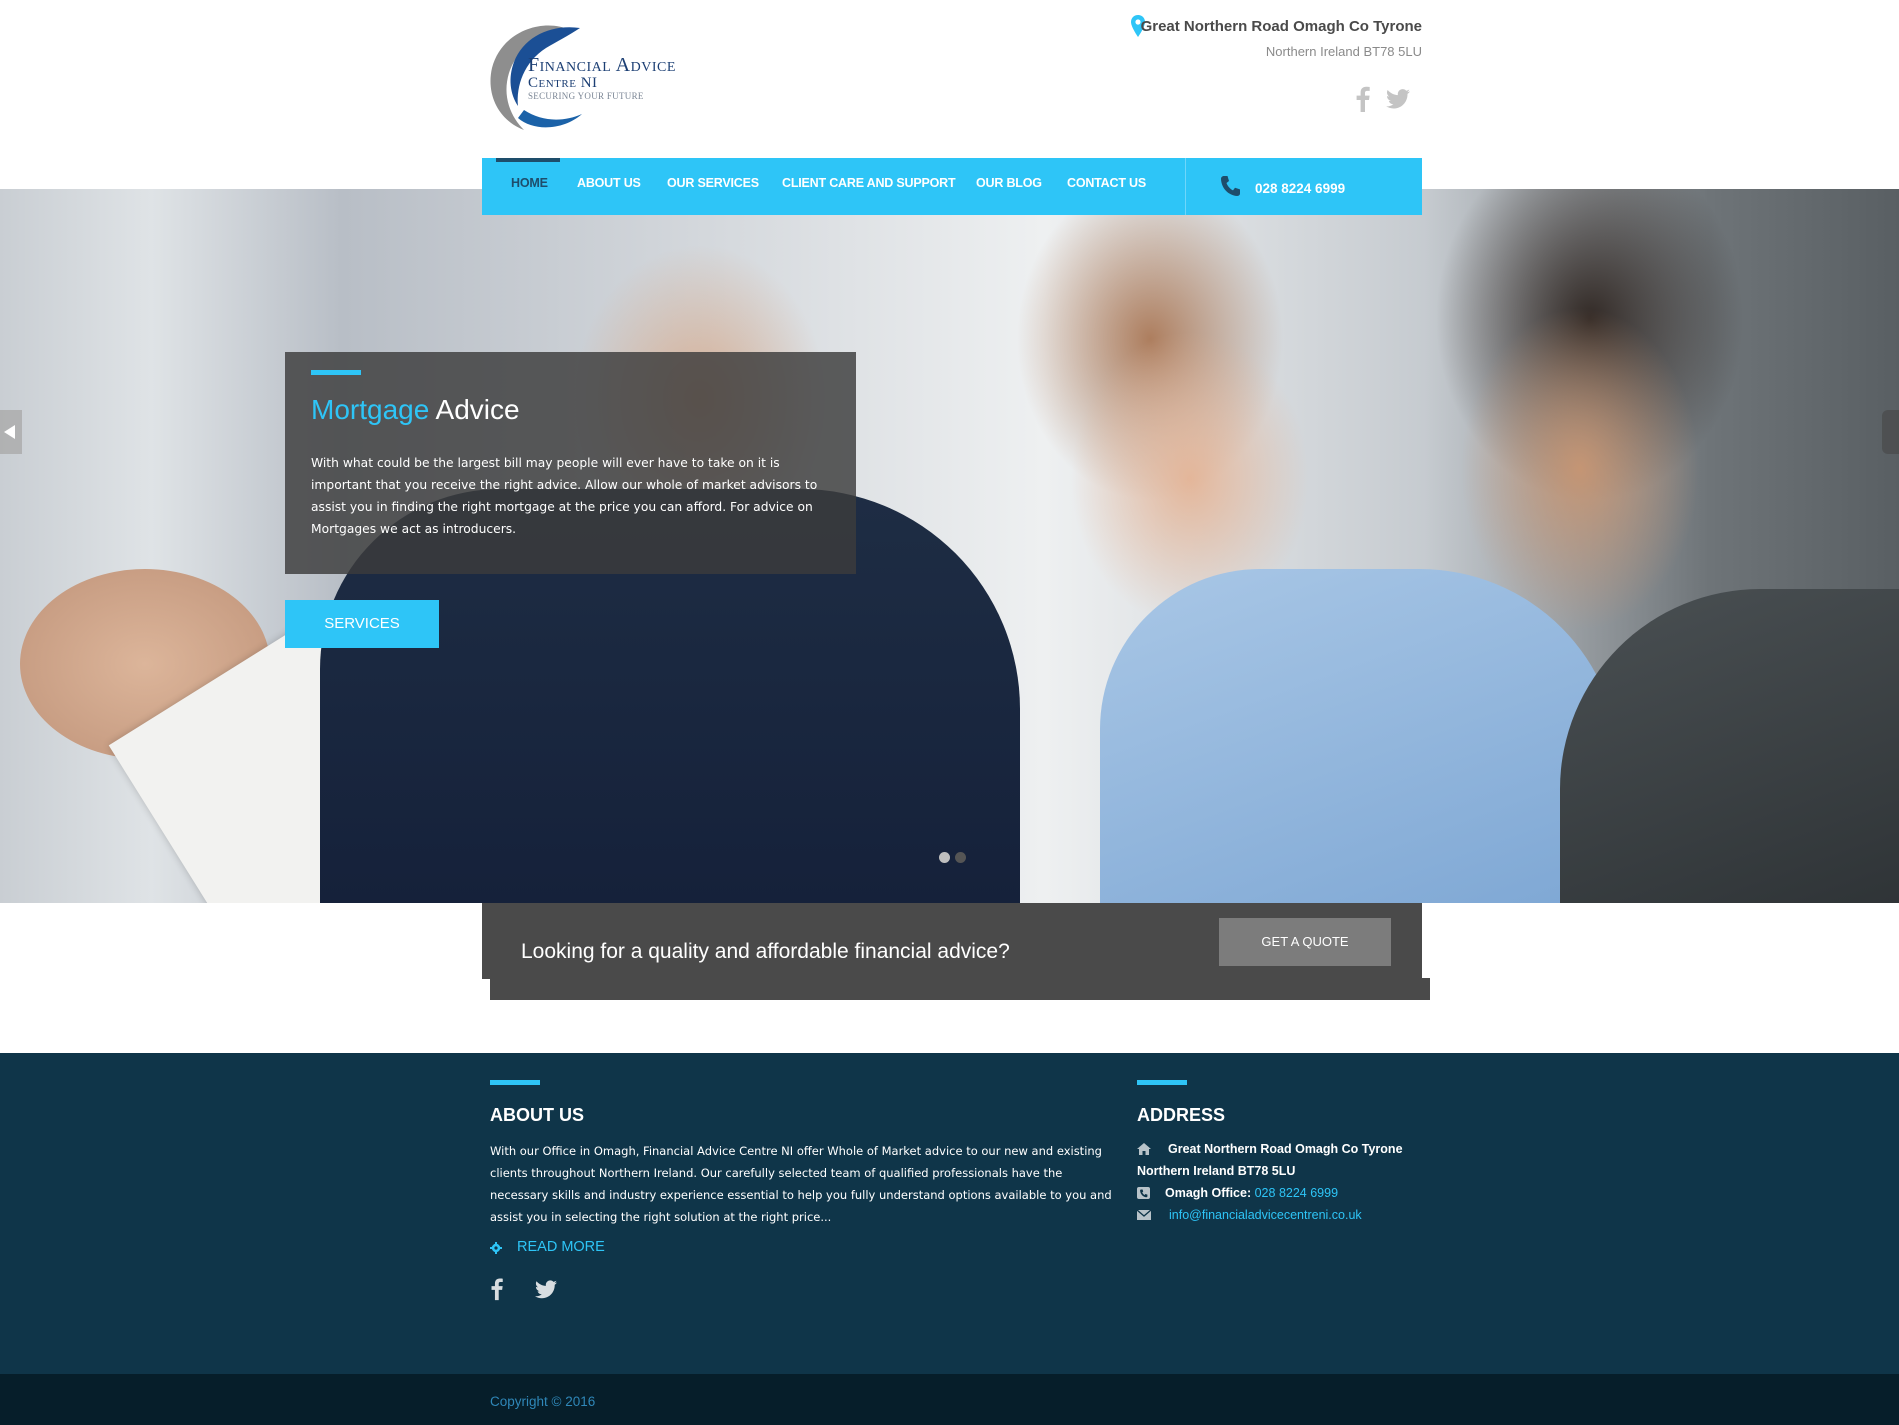  Describe the element at coordinates (546, 1289) in the screenshot. I see `footer-twitter-icon` at that location.